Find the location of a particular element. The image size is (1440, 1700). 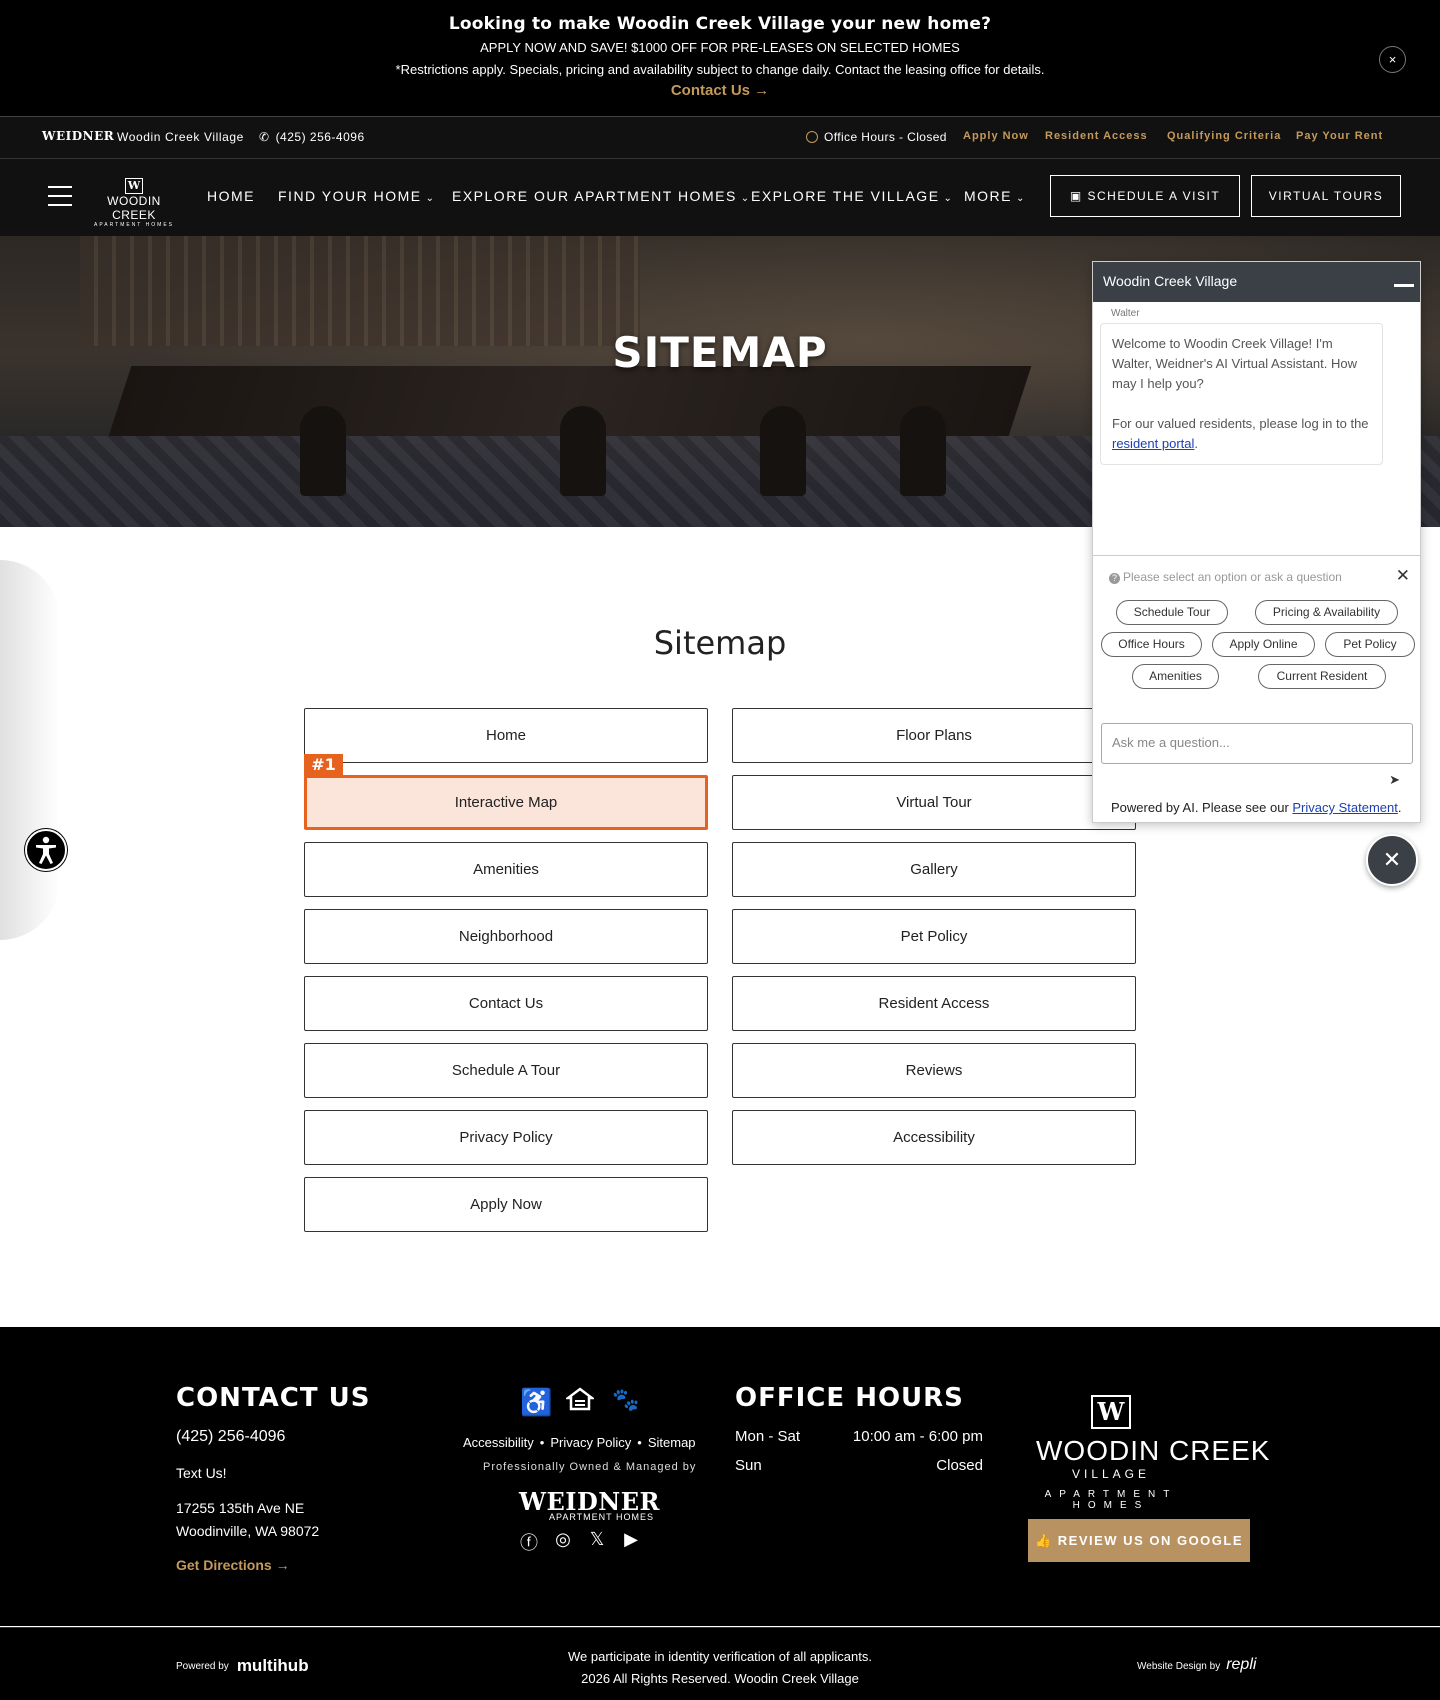

privacy-statement-link: Privacy Statement is located at coordinates (1345, 807).